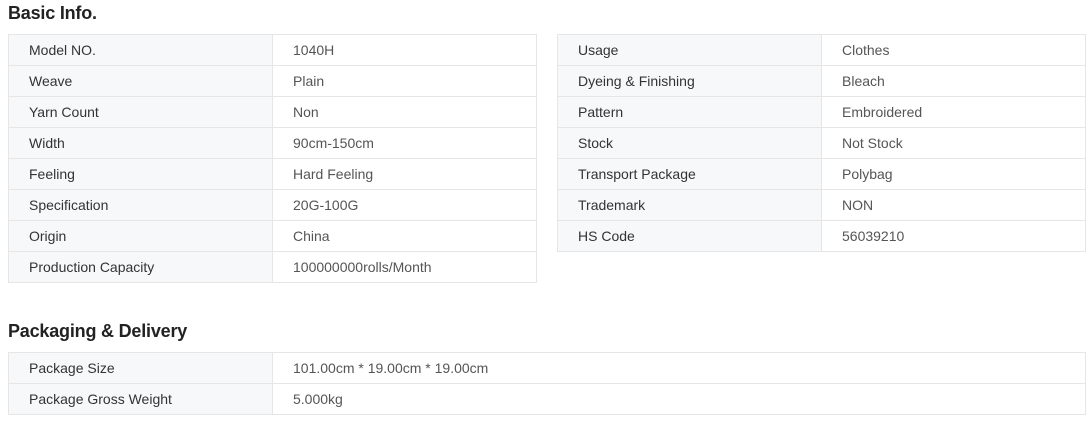 This screenshot has width=1092, height=424. Describe the element at coordinates (404, 112) in the screenshot. I see `spec-value: Non` at that location.